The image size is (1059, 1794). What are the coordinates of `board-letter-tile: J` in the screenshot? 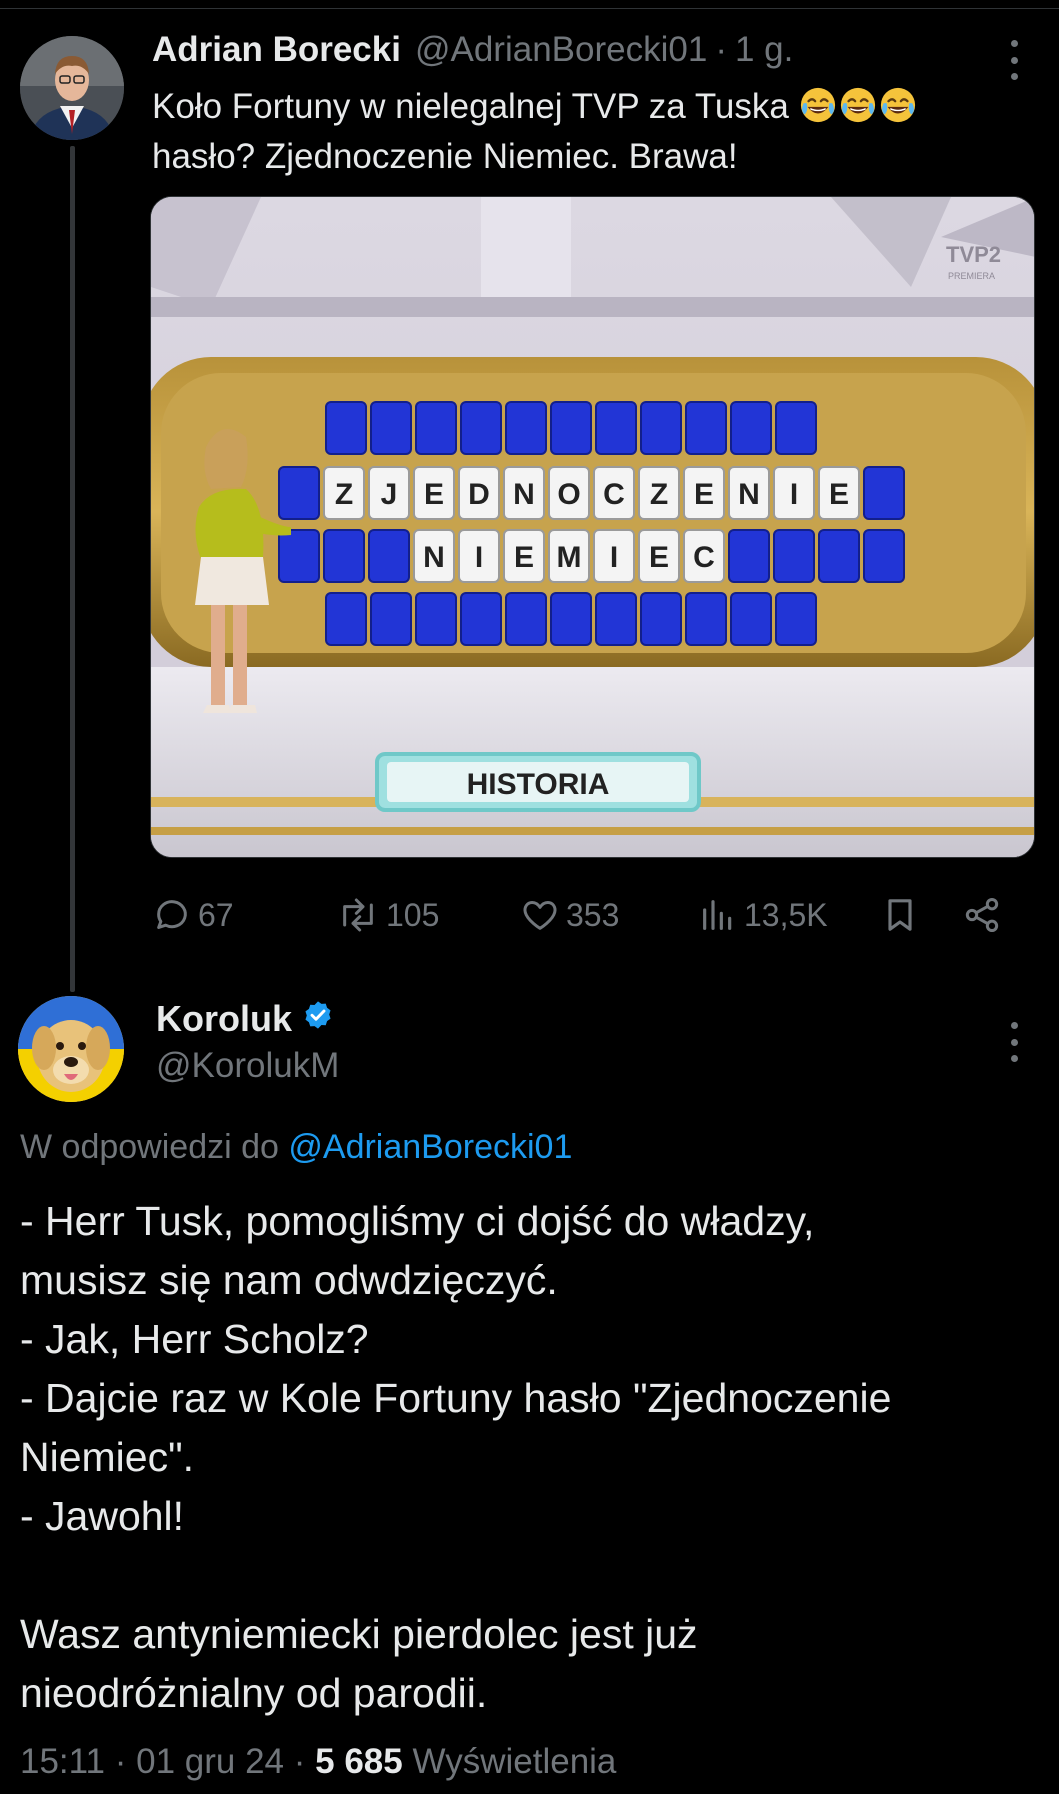 It's located at (389, 493).